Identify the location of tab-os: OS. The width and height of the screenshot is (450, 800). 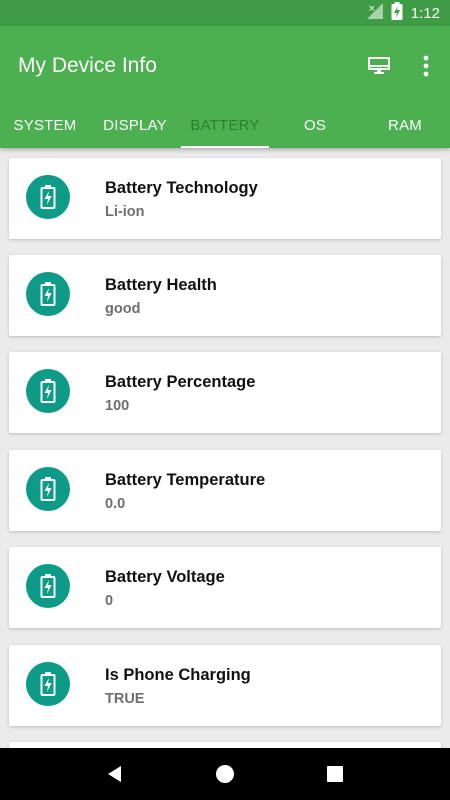
(315, 125).